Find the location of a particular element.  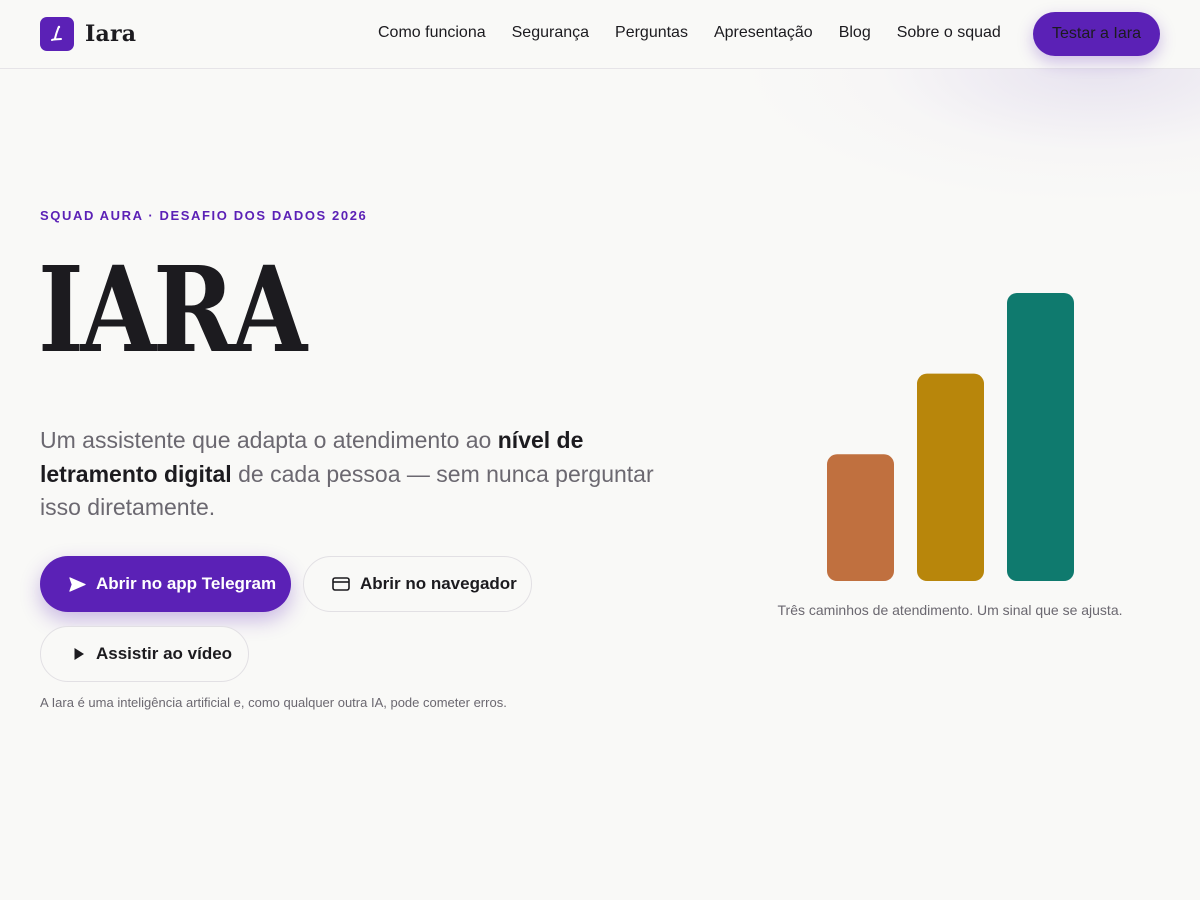

try-iara-button: Testar a Iara is located at coordinates (1096, 34).